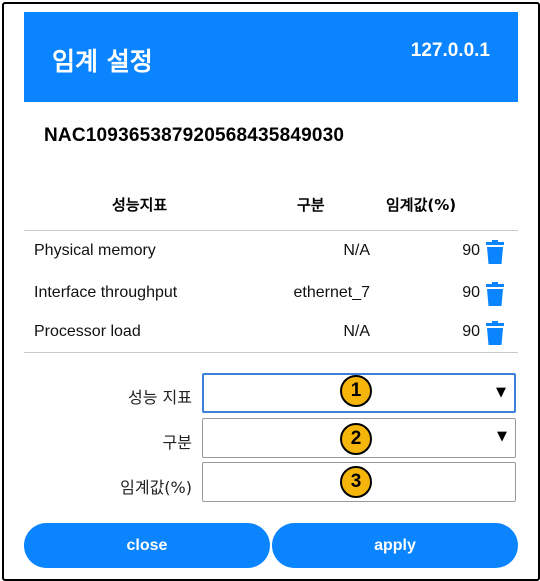  I want to click on column-header-metric: 성능지표, so click(140, 205).